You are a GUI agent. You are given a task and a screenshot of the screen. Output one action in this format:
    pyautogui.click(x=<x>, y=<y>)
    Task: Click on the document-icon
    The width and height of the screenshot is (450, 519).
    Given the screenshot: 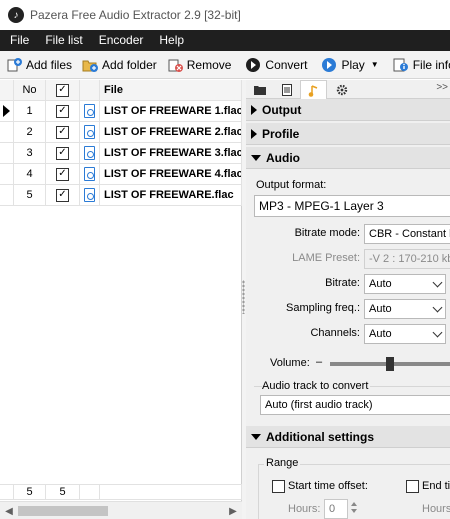 What is the action you would take?
    pyautogui.click(x=286, y=89)
    